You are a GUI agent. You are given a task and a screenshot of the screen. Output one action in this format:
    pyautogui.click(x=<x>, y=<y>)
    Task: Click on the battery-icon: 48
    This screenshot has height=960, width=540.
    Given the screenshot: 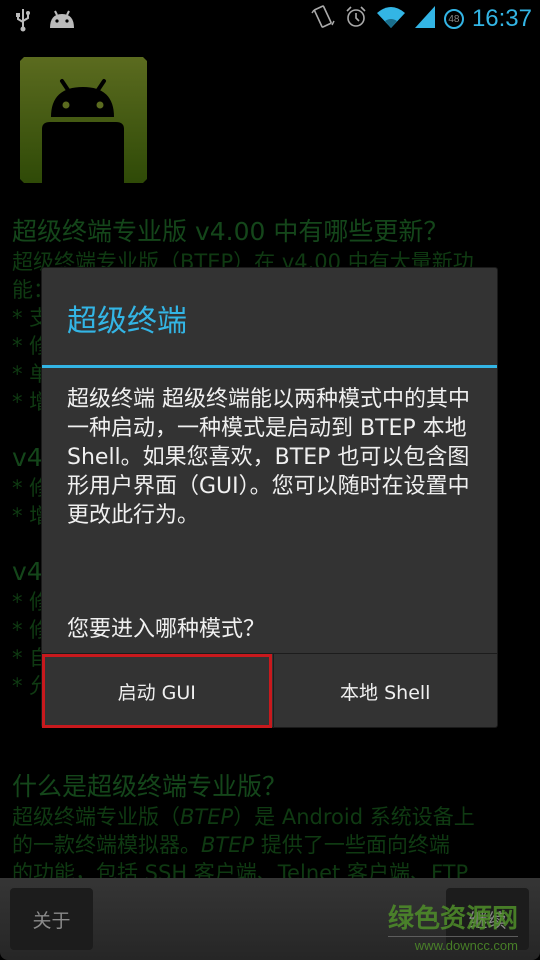 What is the action you would take?
    pyautogui.click(x=453, y=19)
    